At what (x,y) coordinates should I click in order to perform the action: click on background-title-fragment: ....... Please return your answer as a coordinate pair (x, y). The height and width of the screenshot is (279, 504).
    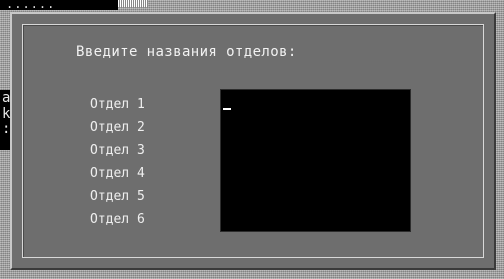
    Looking at the image, I should click on (59, 5).